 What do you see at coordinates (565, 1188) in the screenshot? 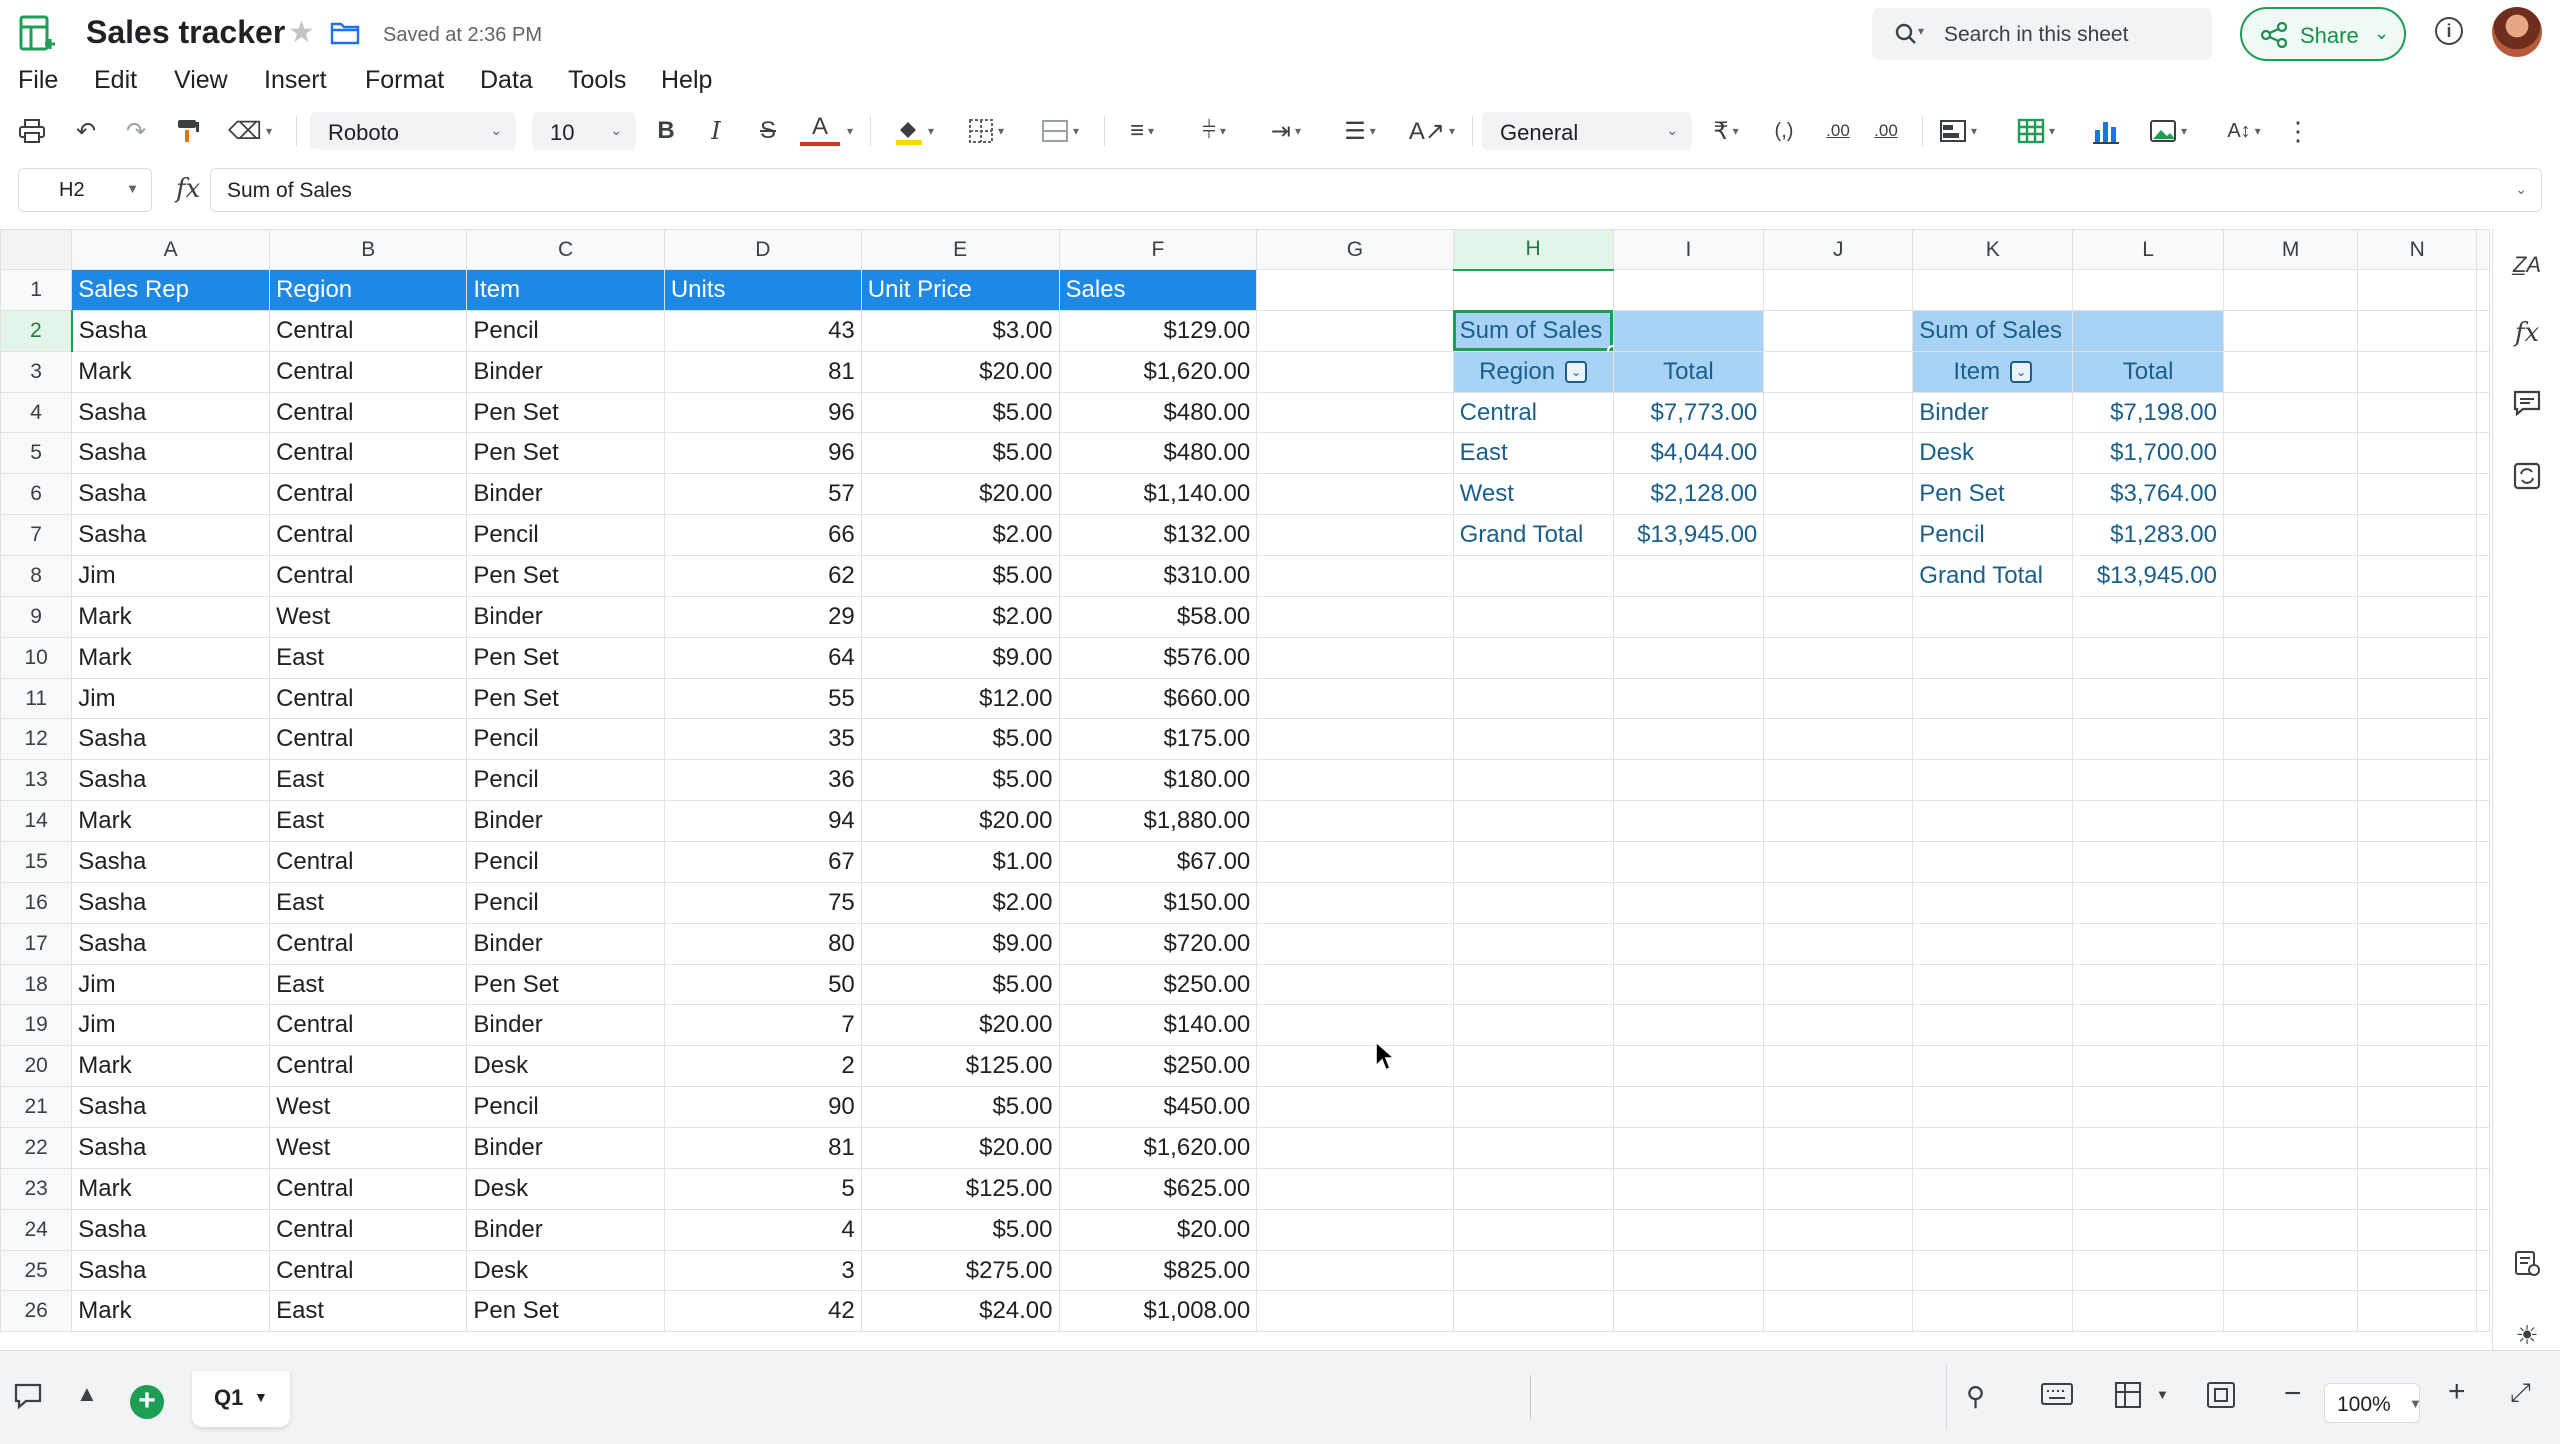
I see `data-cell: Desk` at bounding box center [565, 1188].